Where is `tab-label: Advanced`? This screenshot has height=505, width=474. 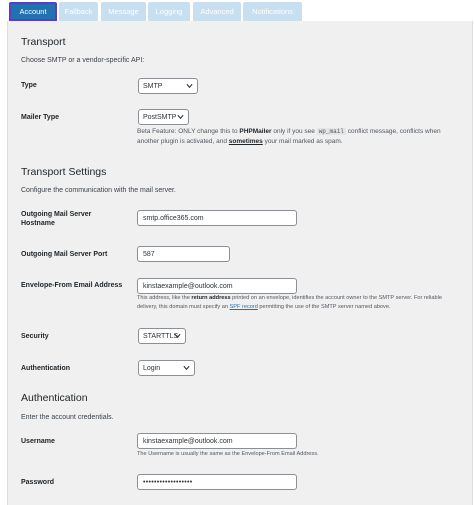 tab-label: Advanced is located at coordinates (217, 11).